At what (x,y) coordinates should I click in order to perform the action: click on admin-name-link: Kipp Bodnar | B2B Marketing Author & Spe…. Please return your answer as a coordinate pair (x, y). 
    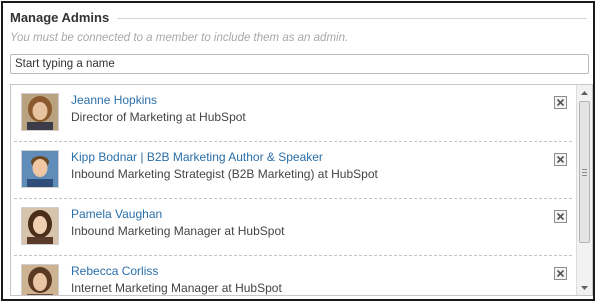
    Looking at the image, I should click on (197, 157).